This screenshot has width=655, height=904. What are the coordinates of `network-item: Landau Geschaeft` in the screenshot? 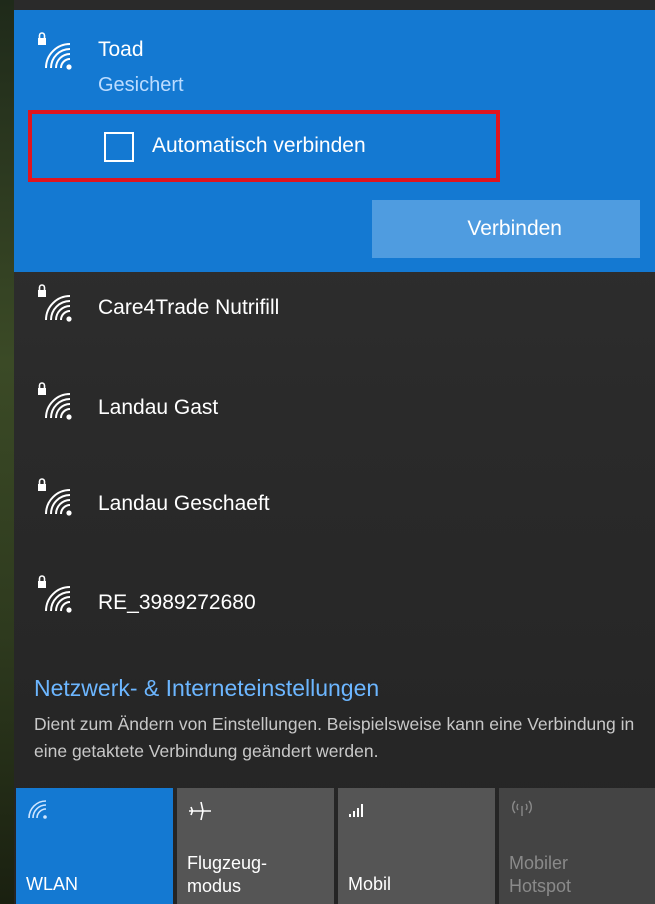 It's located at (334, 514).